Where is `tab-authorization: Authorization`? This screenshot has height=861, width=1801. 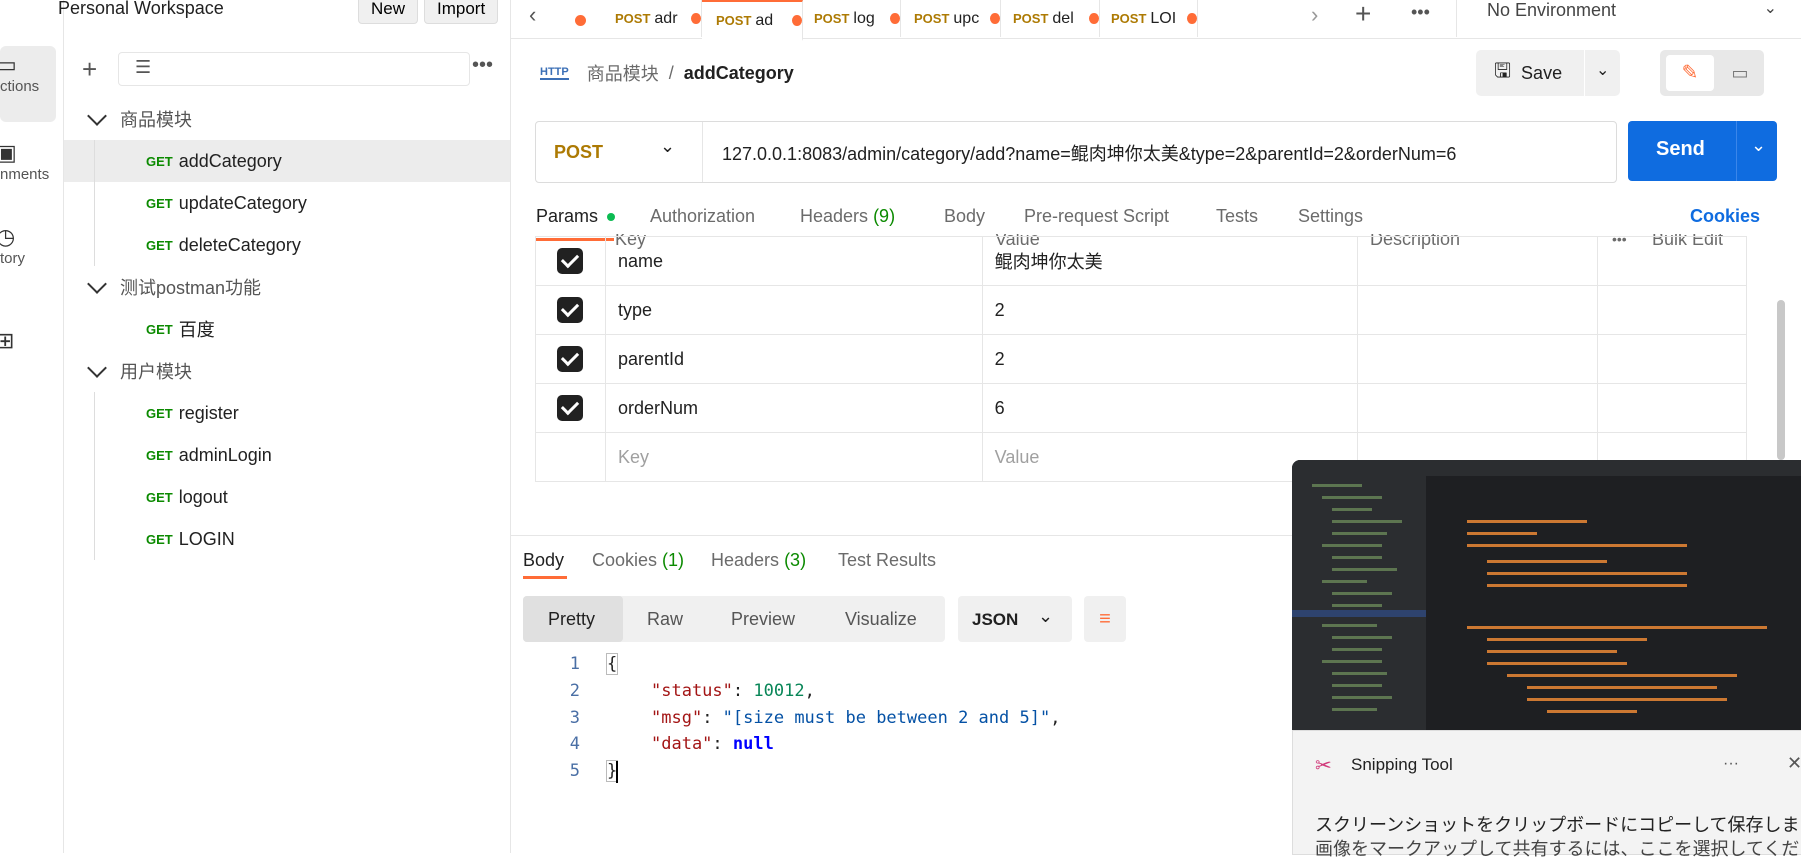
tab-authorization: Authorization is located at coordinates (702, 216).